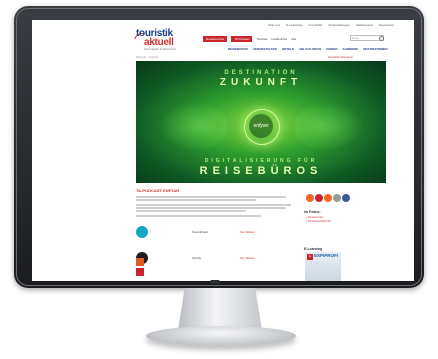 This screenshot has height=359, width=438. I want to click on nav-destinationen: DESTINATIONEN, so click(375, 49).